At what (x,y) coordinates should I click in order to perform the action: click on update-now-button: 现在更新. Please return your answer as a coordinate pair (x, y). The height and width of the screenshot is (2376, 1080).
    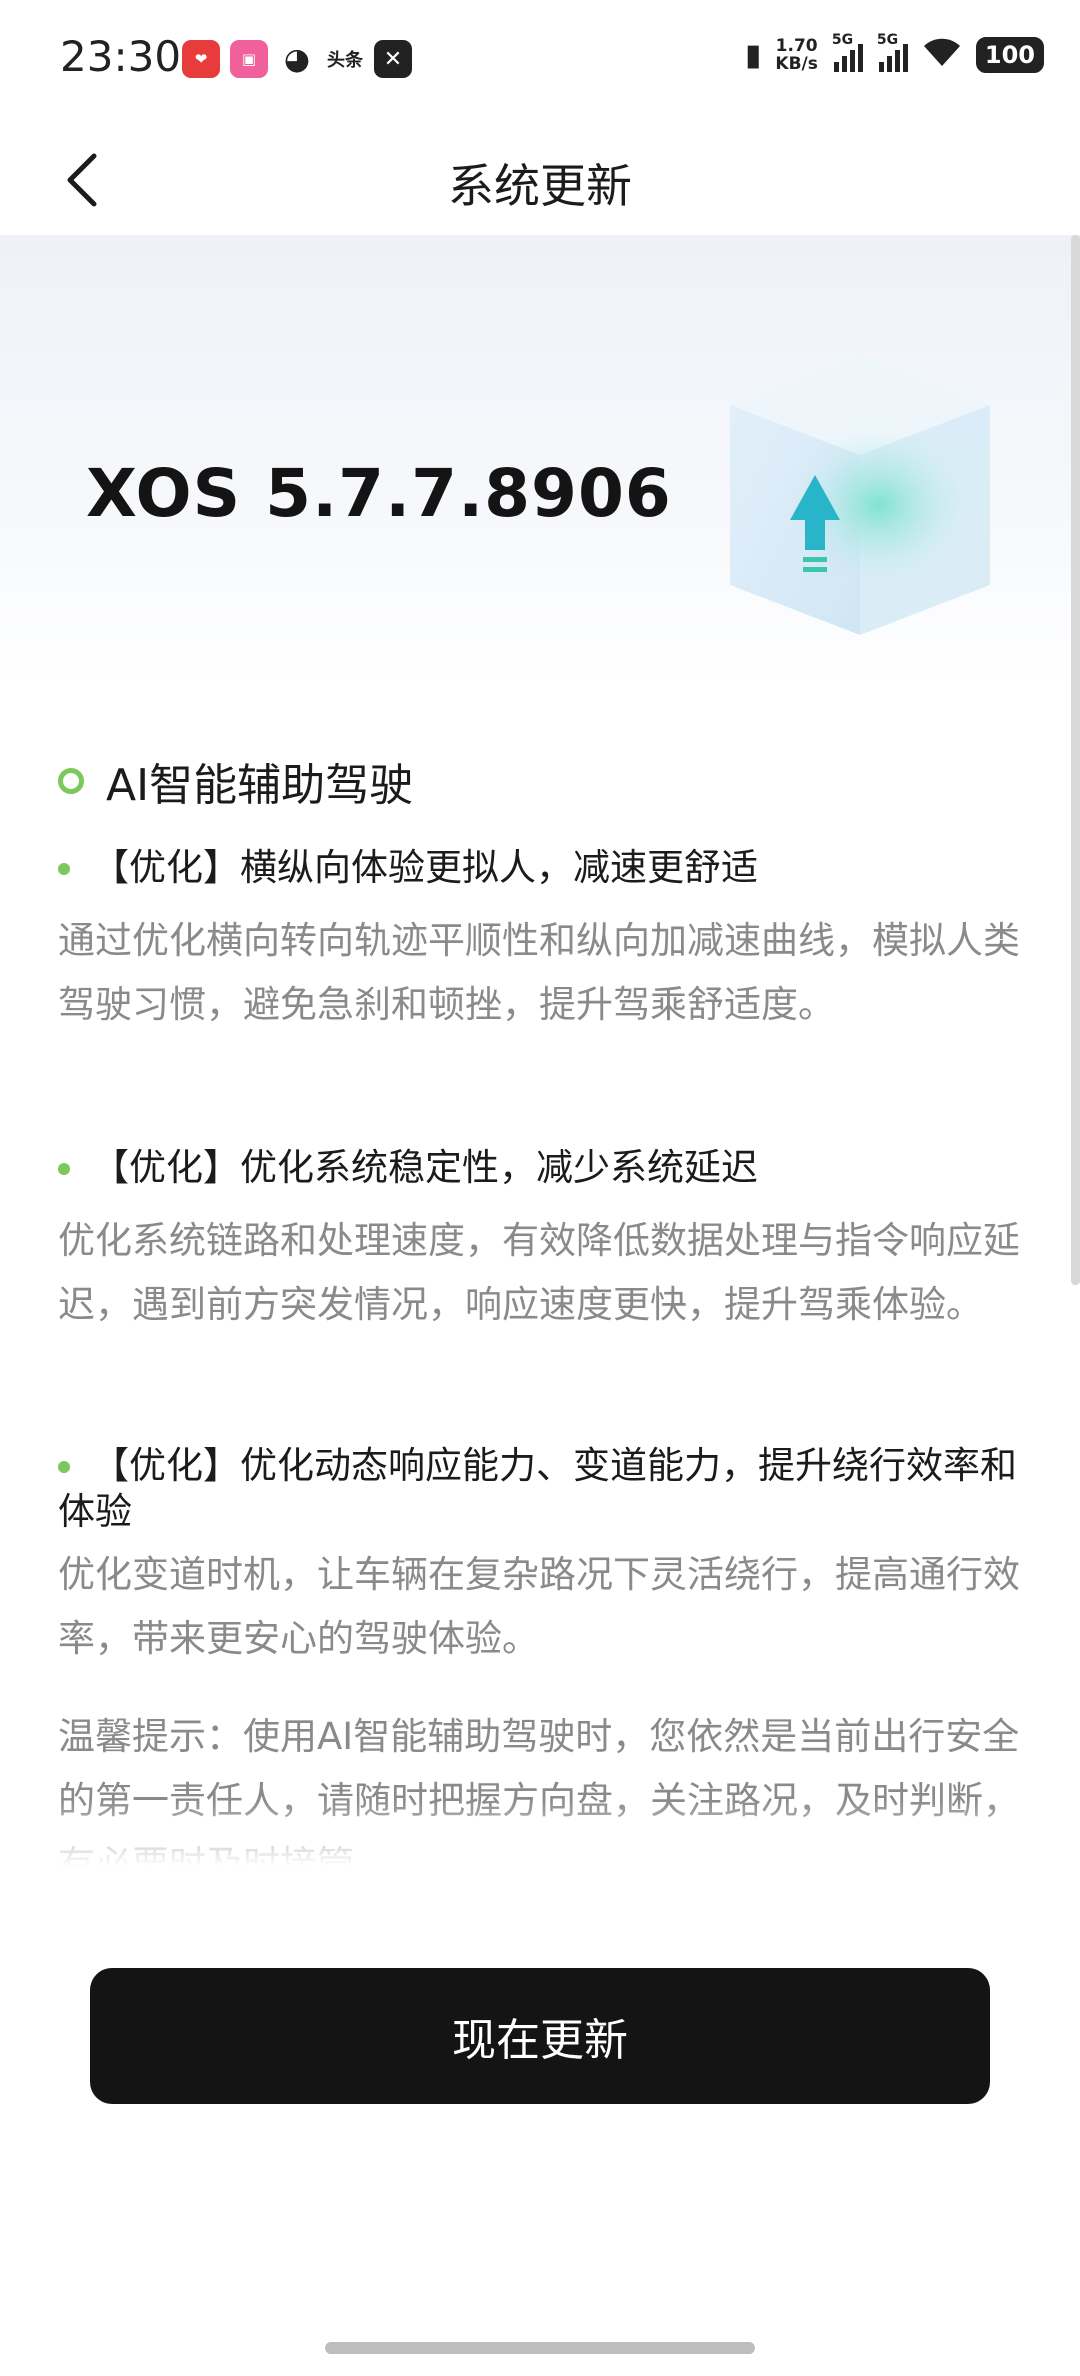
    Looking at the image, I should click on (540, 2036).